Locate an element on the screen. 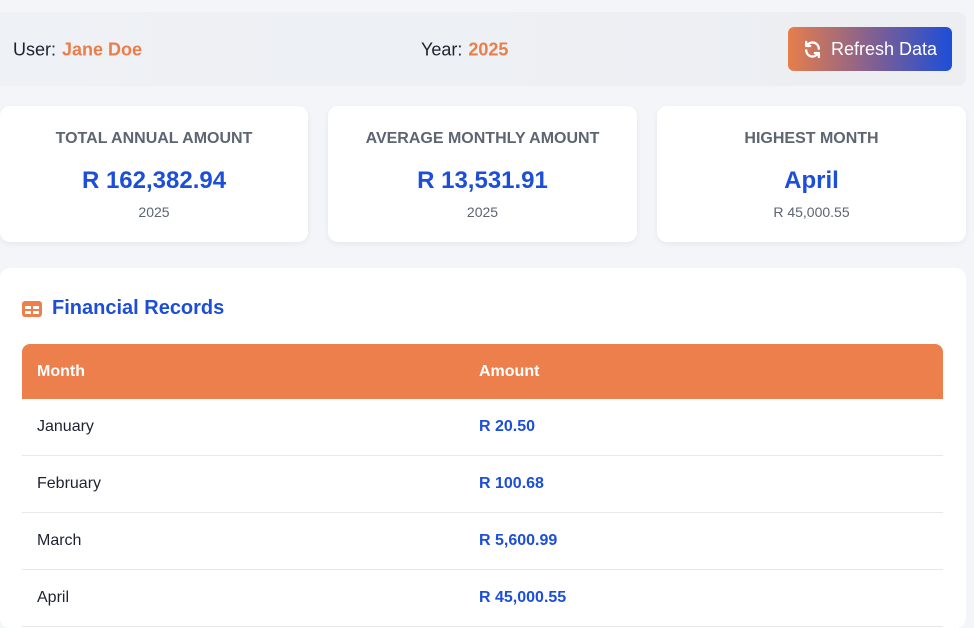  refresh-data-button: Refresh Data is located at coordinates (870, 49).